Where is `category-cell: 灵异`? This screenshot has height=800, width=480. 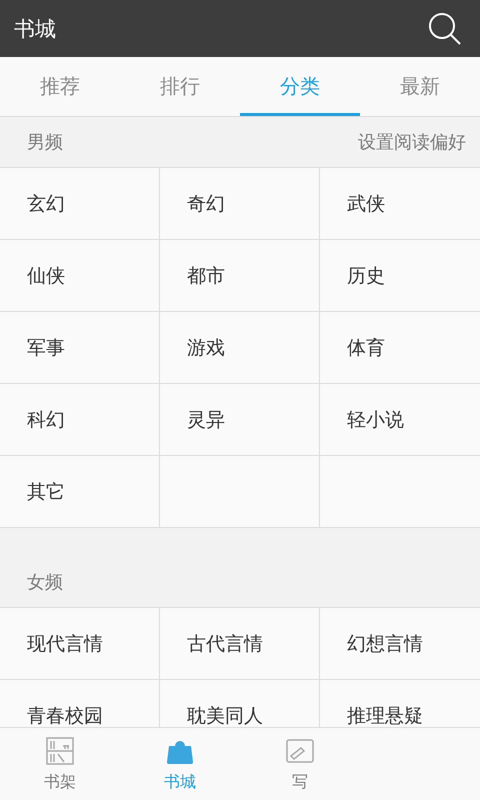
category-cell: 灵异 is located at coordinates (240, 420).